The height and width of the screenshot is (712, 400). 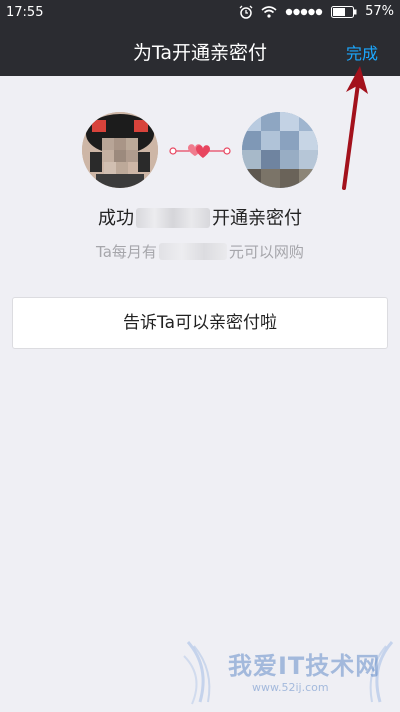 What do you see at coordinates (25, 12) in the screenshot?
I see `status-time: 17:55` at bounding box center [25, 12].